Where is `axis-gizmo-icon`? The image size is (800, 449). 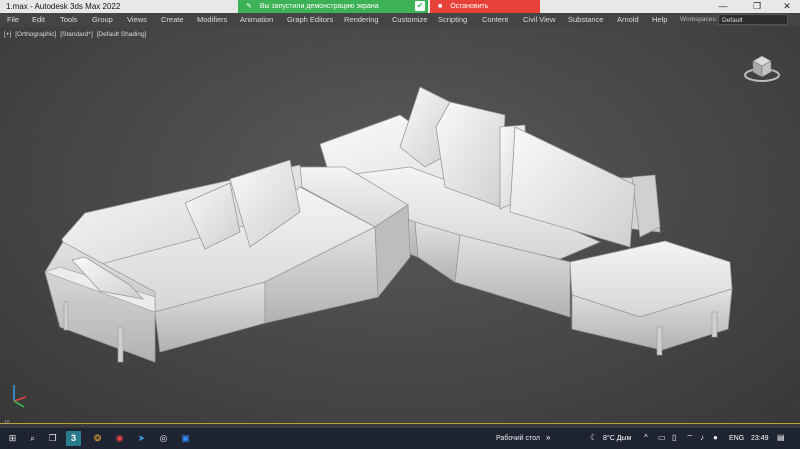 axis-gizmo-icon is located at coordinates (20, 396).